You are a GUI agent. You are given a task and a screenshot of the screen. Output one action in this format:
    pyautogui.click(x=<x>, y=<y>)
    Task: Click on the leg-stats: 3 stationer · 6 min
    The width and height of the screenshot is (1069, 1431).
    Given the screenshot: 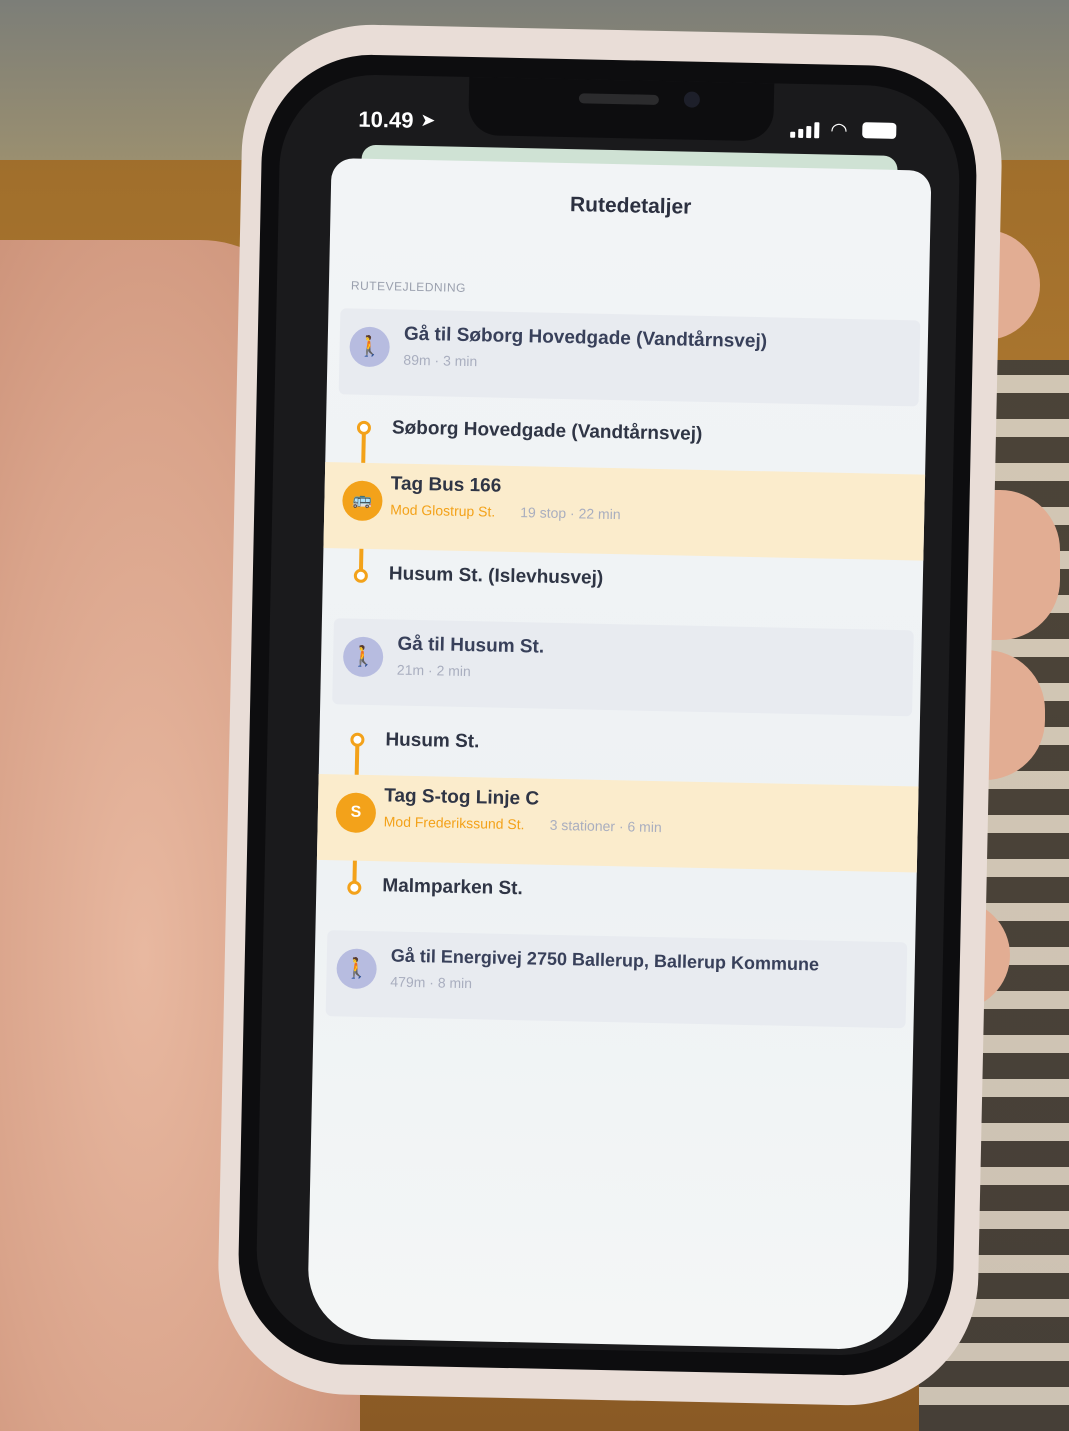 What is the action you would take?
    pyautogui.click(x=605, y=826)
    